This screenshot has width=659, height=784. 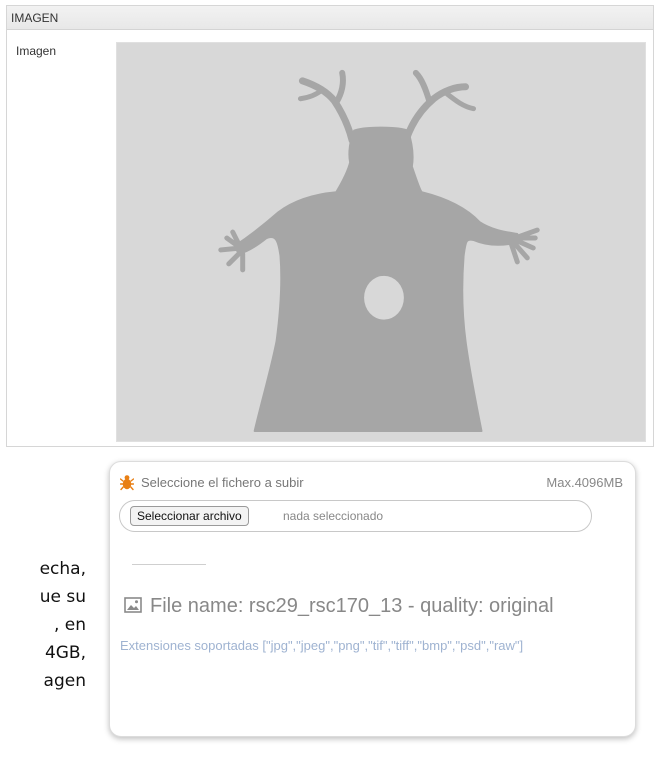 What do you see at coordinates (36, 51) in the screenshot?
I see `field-label-imagen: Imagen` at bounding box center [36, 51].